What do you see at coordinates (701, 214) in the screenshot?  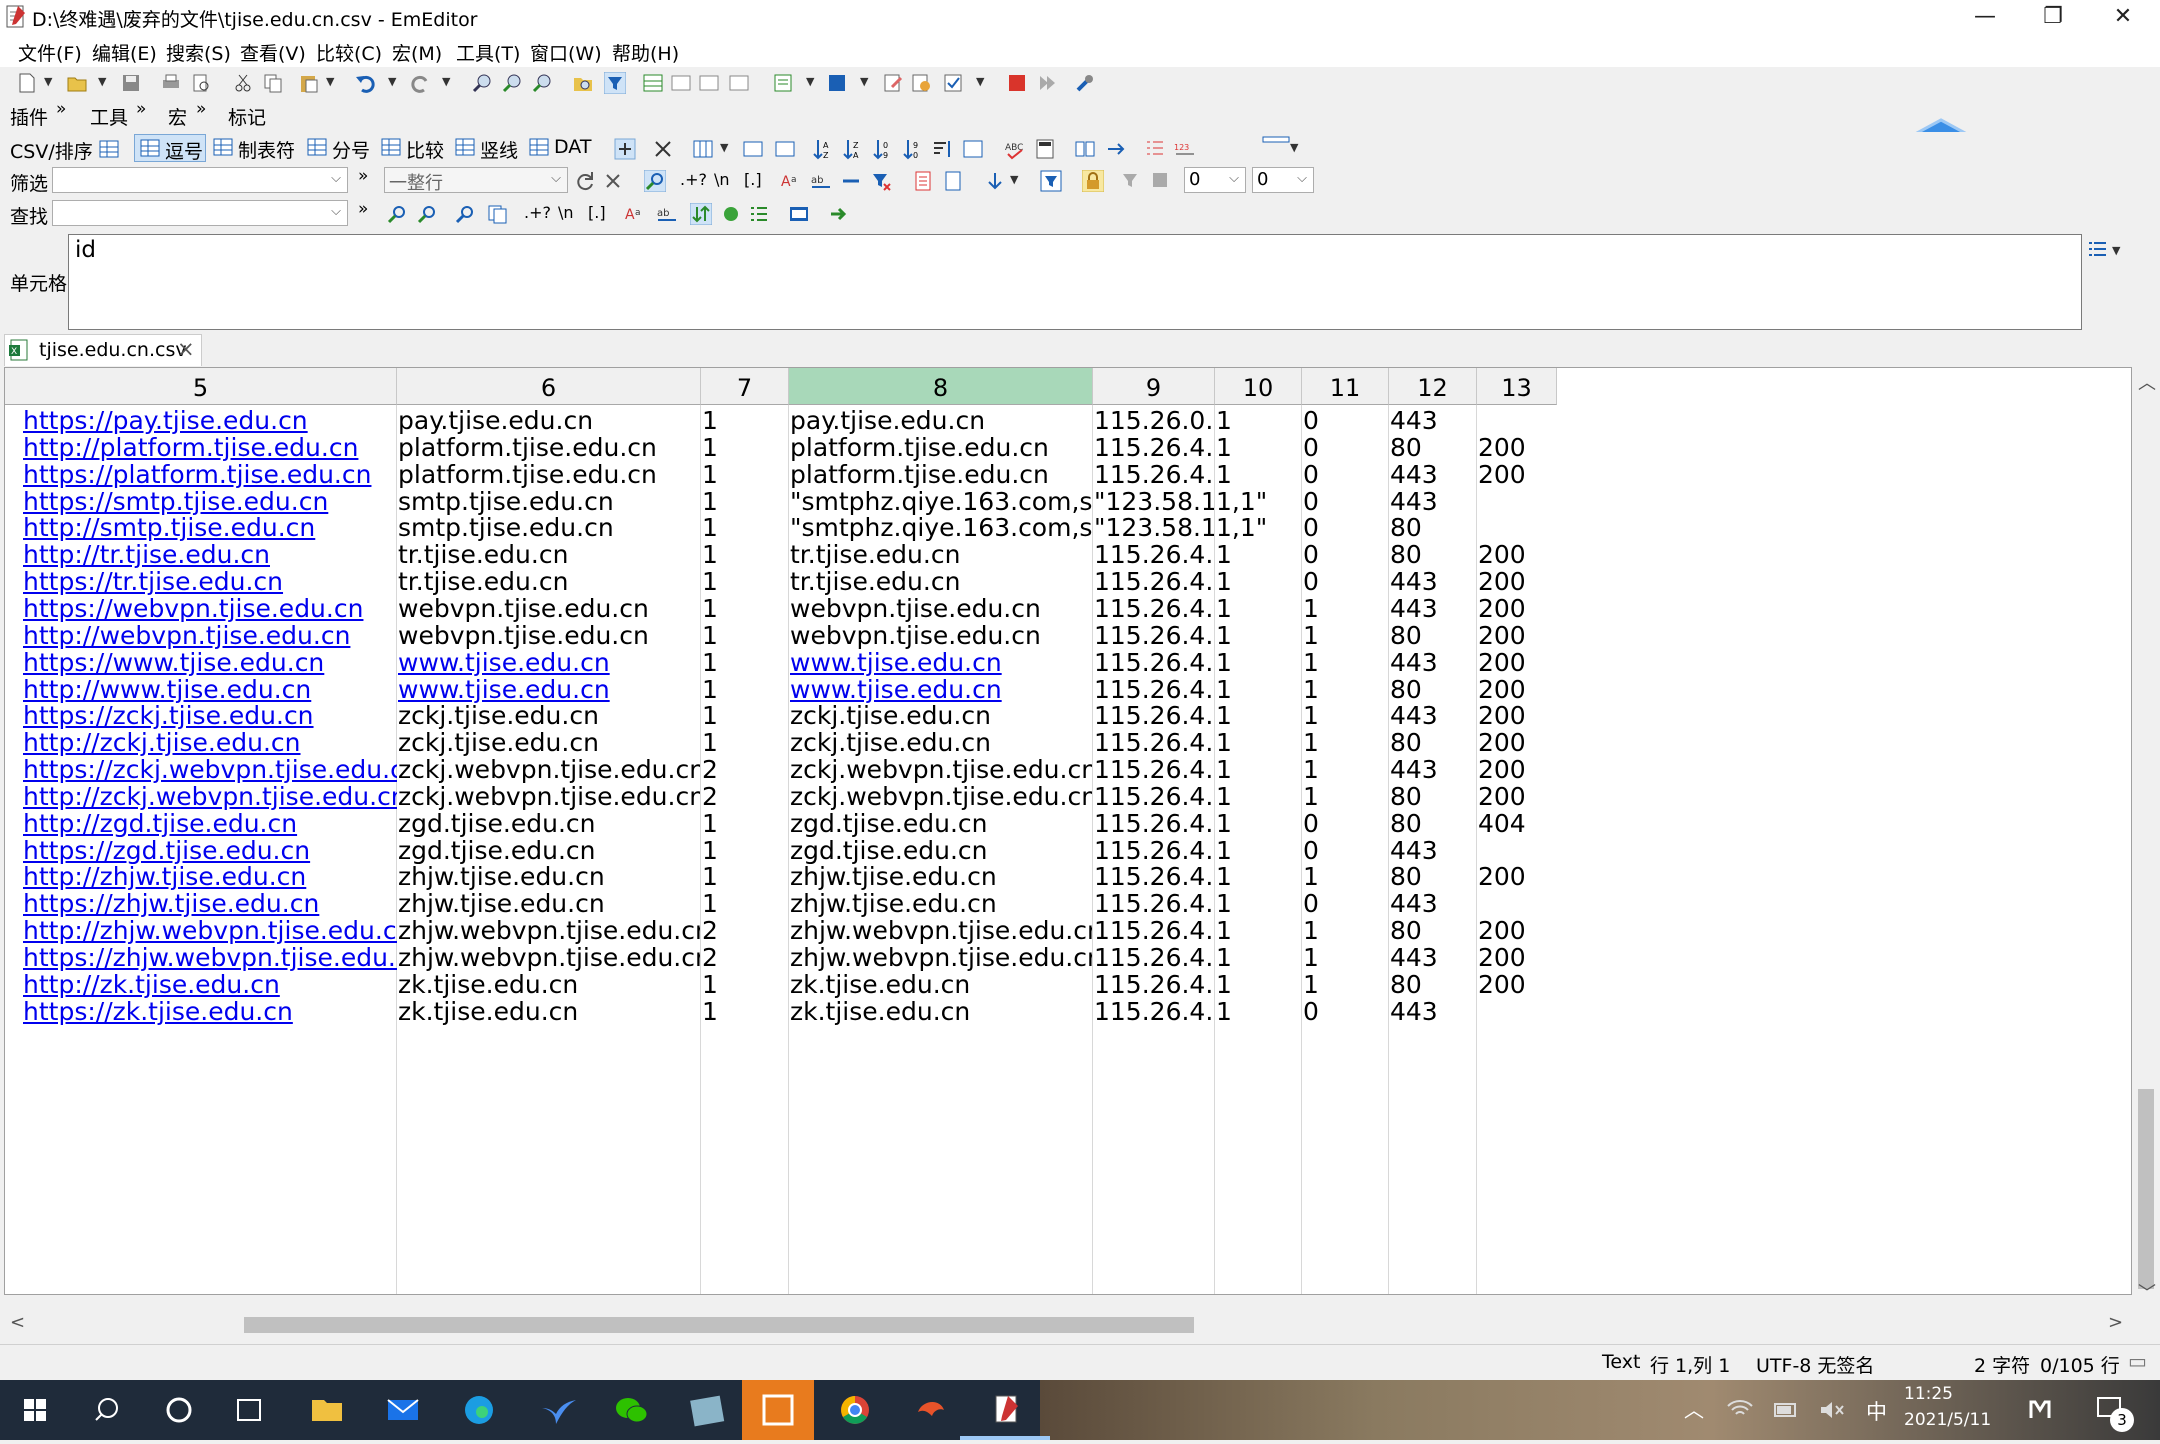 I see `find-wrap-icon` at bounding box center [701, 214].